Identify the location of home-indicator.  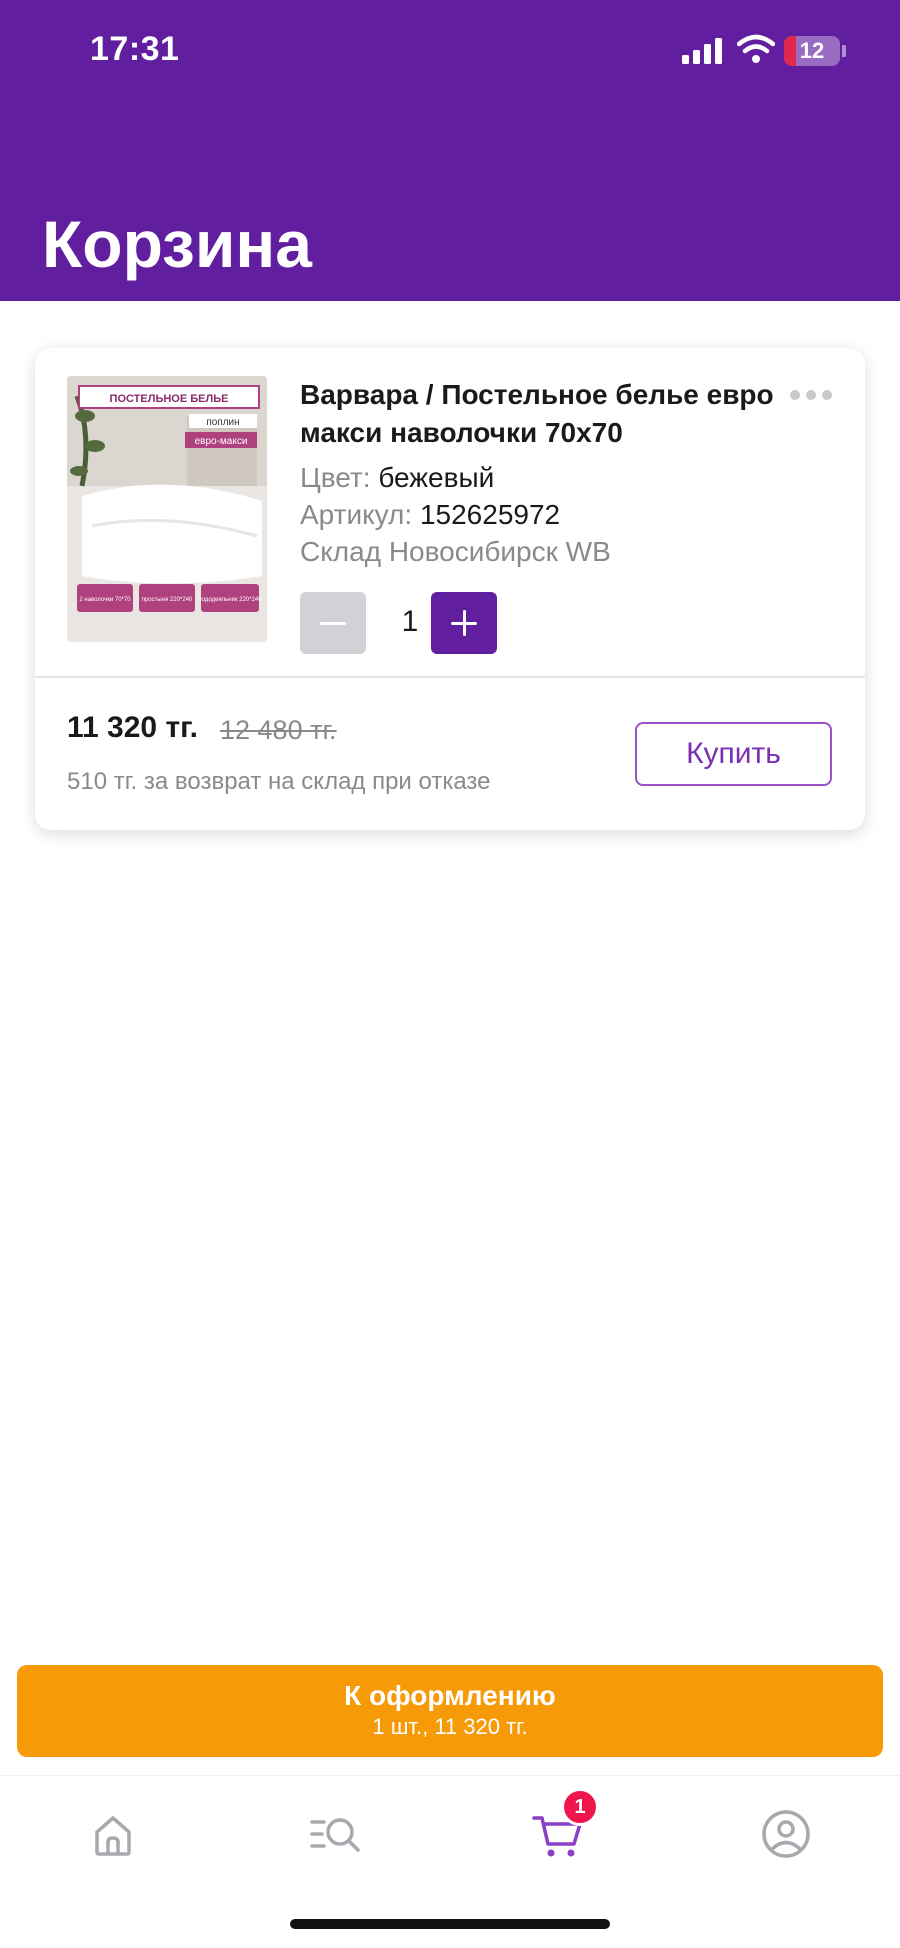
(450, 1924).